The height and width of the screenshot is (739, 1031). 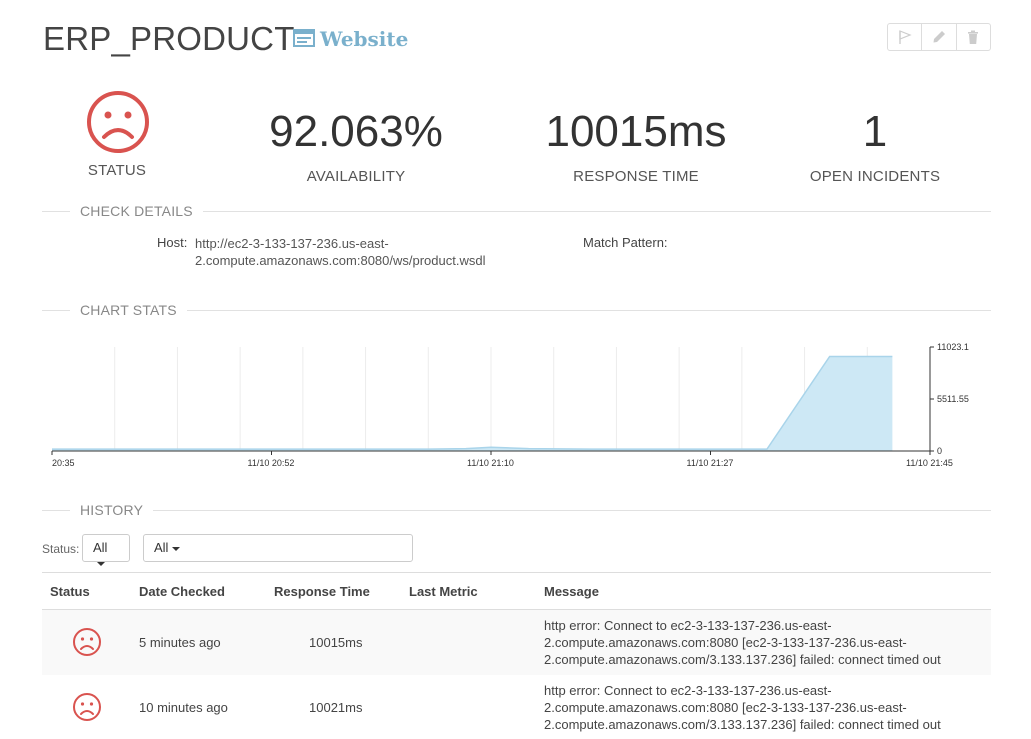 What do you see at coordinates (198, 591) in the screenshot?
I see `column-header-date-checked: Date Checked` at bounding box center [198, 591].